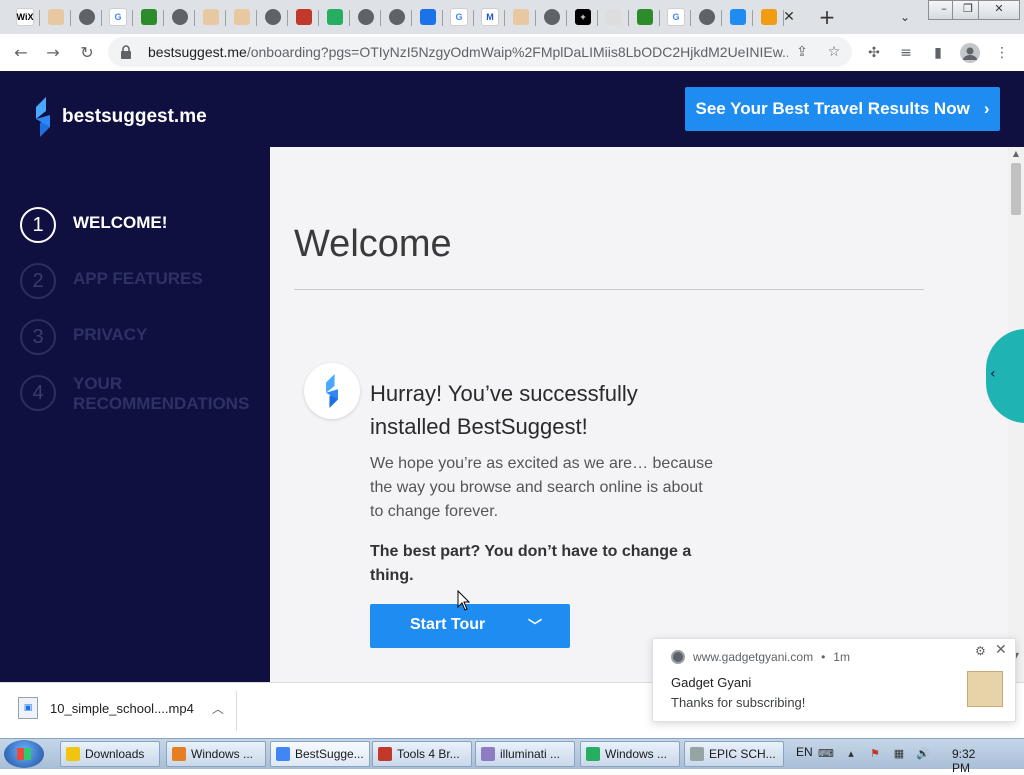 This screenshot has height=775, width=1024. Describe the element at coordinates (993, 374) in the screenshot. I see `chevron-left-icon: ‹` at that location.